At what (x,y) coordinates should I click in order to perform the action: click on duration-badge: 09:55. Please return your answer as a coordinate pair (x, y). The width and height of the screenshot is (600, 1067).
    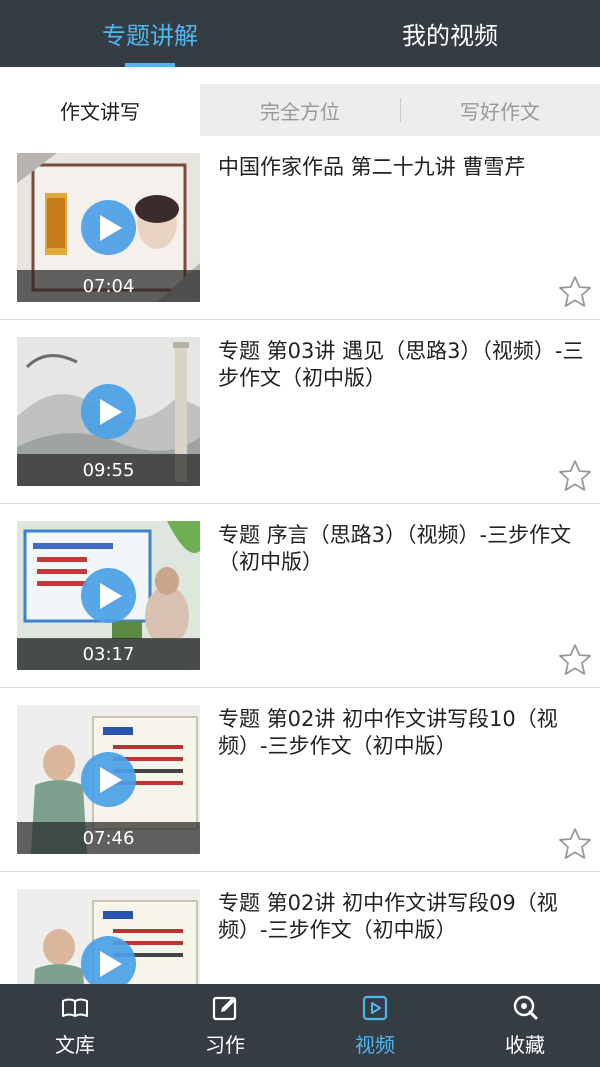
    Looking at the image, I should click on (108, 470).